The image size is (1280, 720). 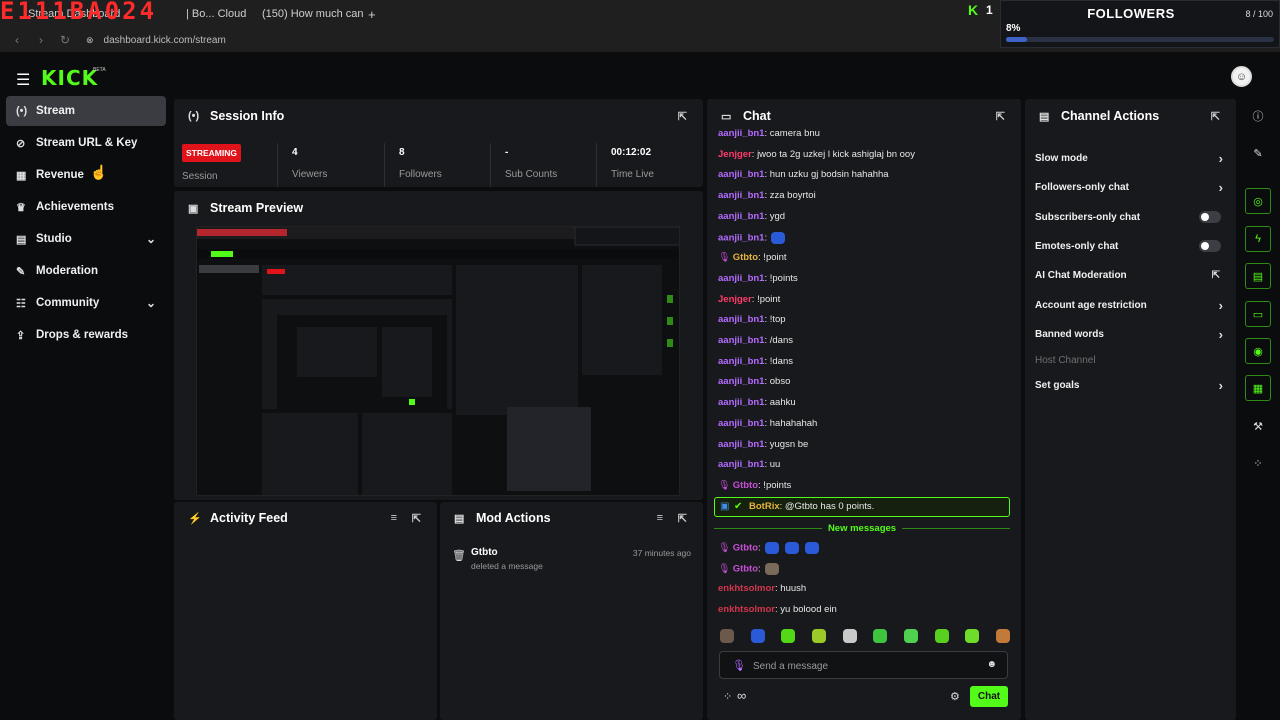 I want to click on channel-action-ai-moderation: AI Chat Moderation ⇱, so click(x=1129, y=275).